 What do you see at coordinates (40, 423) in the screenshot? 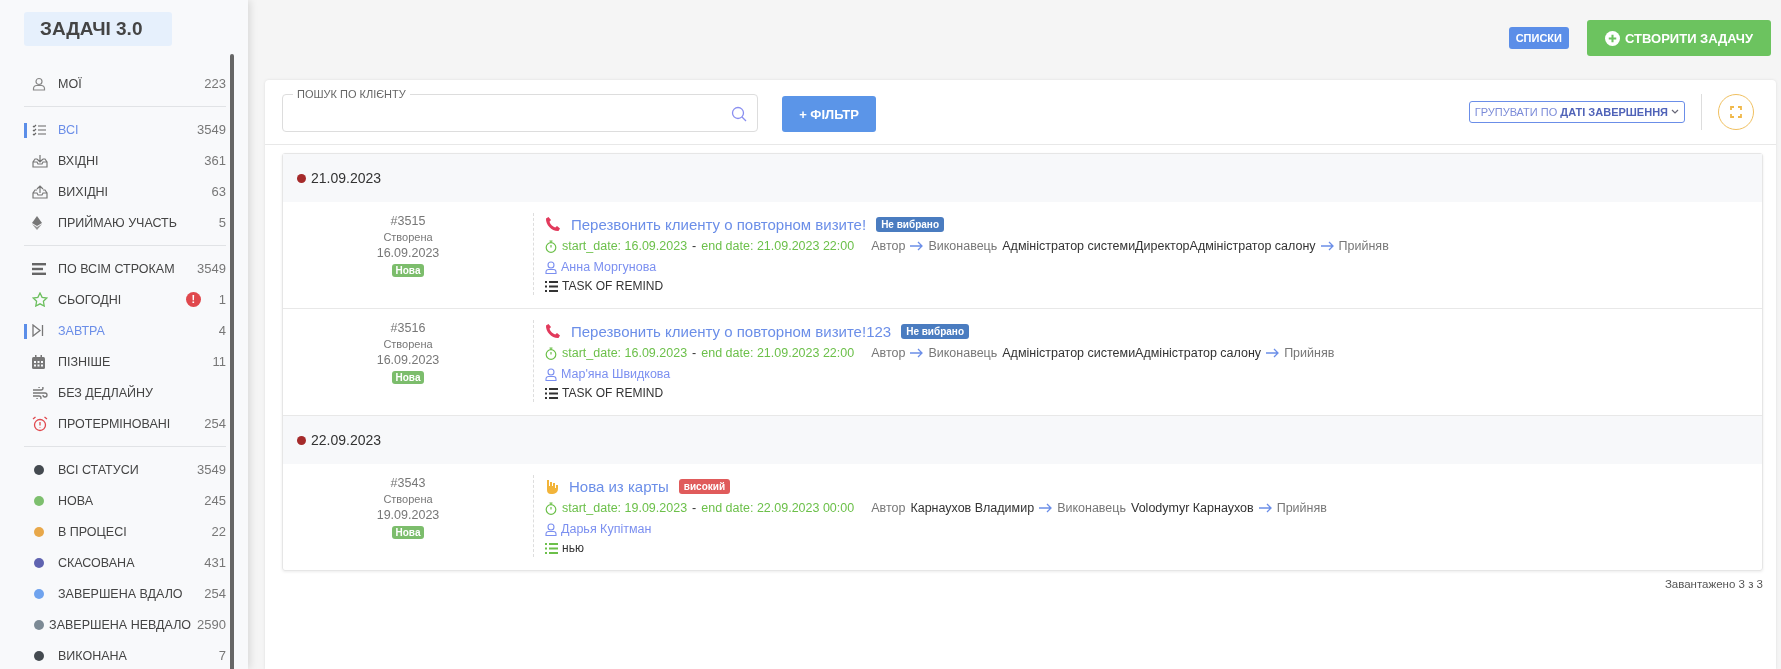
I see `alarm-clock-icon` at bounding box center [40, 423].